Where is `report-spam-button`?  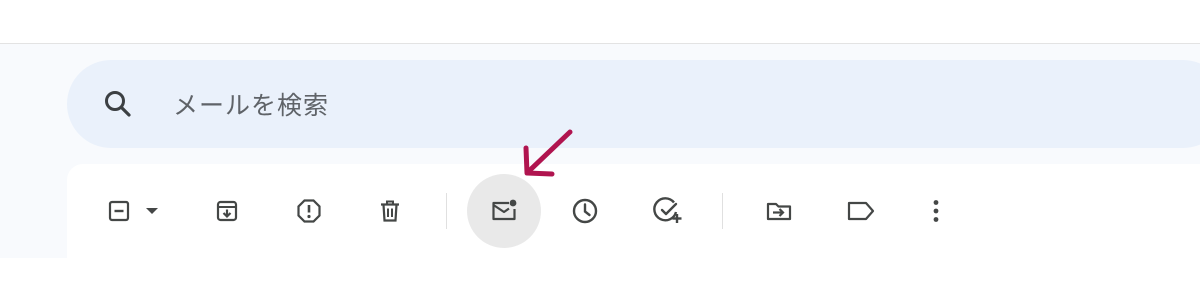 report-spam-button is located at coordinates (309, 211).